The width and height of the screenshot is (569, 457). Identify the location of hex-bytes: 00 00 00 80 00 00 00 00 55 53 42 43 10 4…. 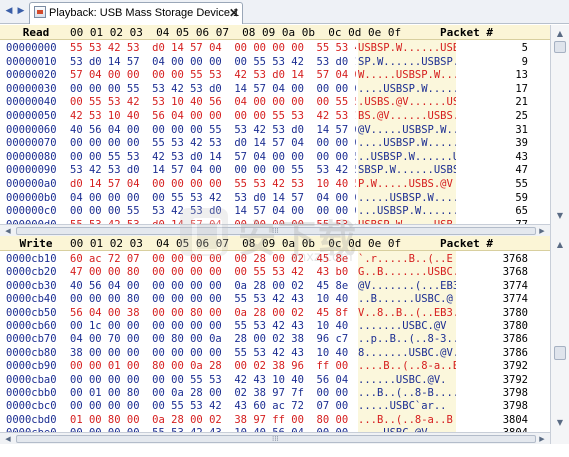
(209, 299).